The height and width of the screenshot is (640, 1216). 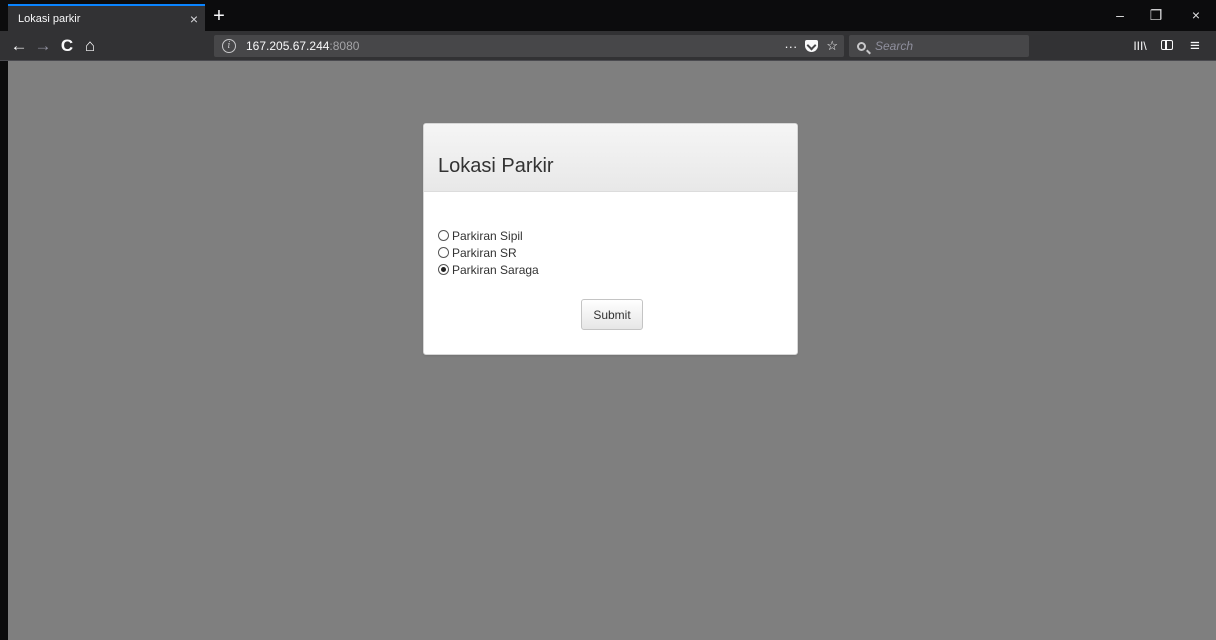 I want to click on url-host: 167.205.67.244, so click(x=288, y=46).